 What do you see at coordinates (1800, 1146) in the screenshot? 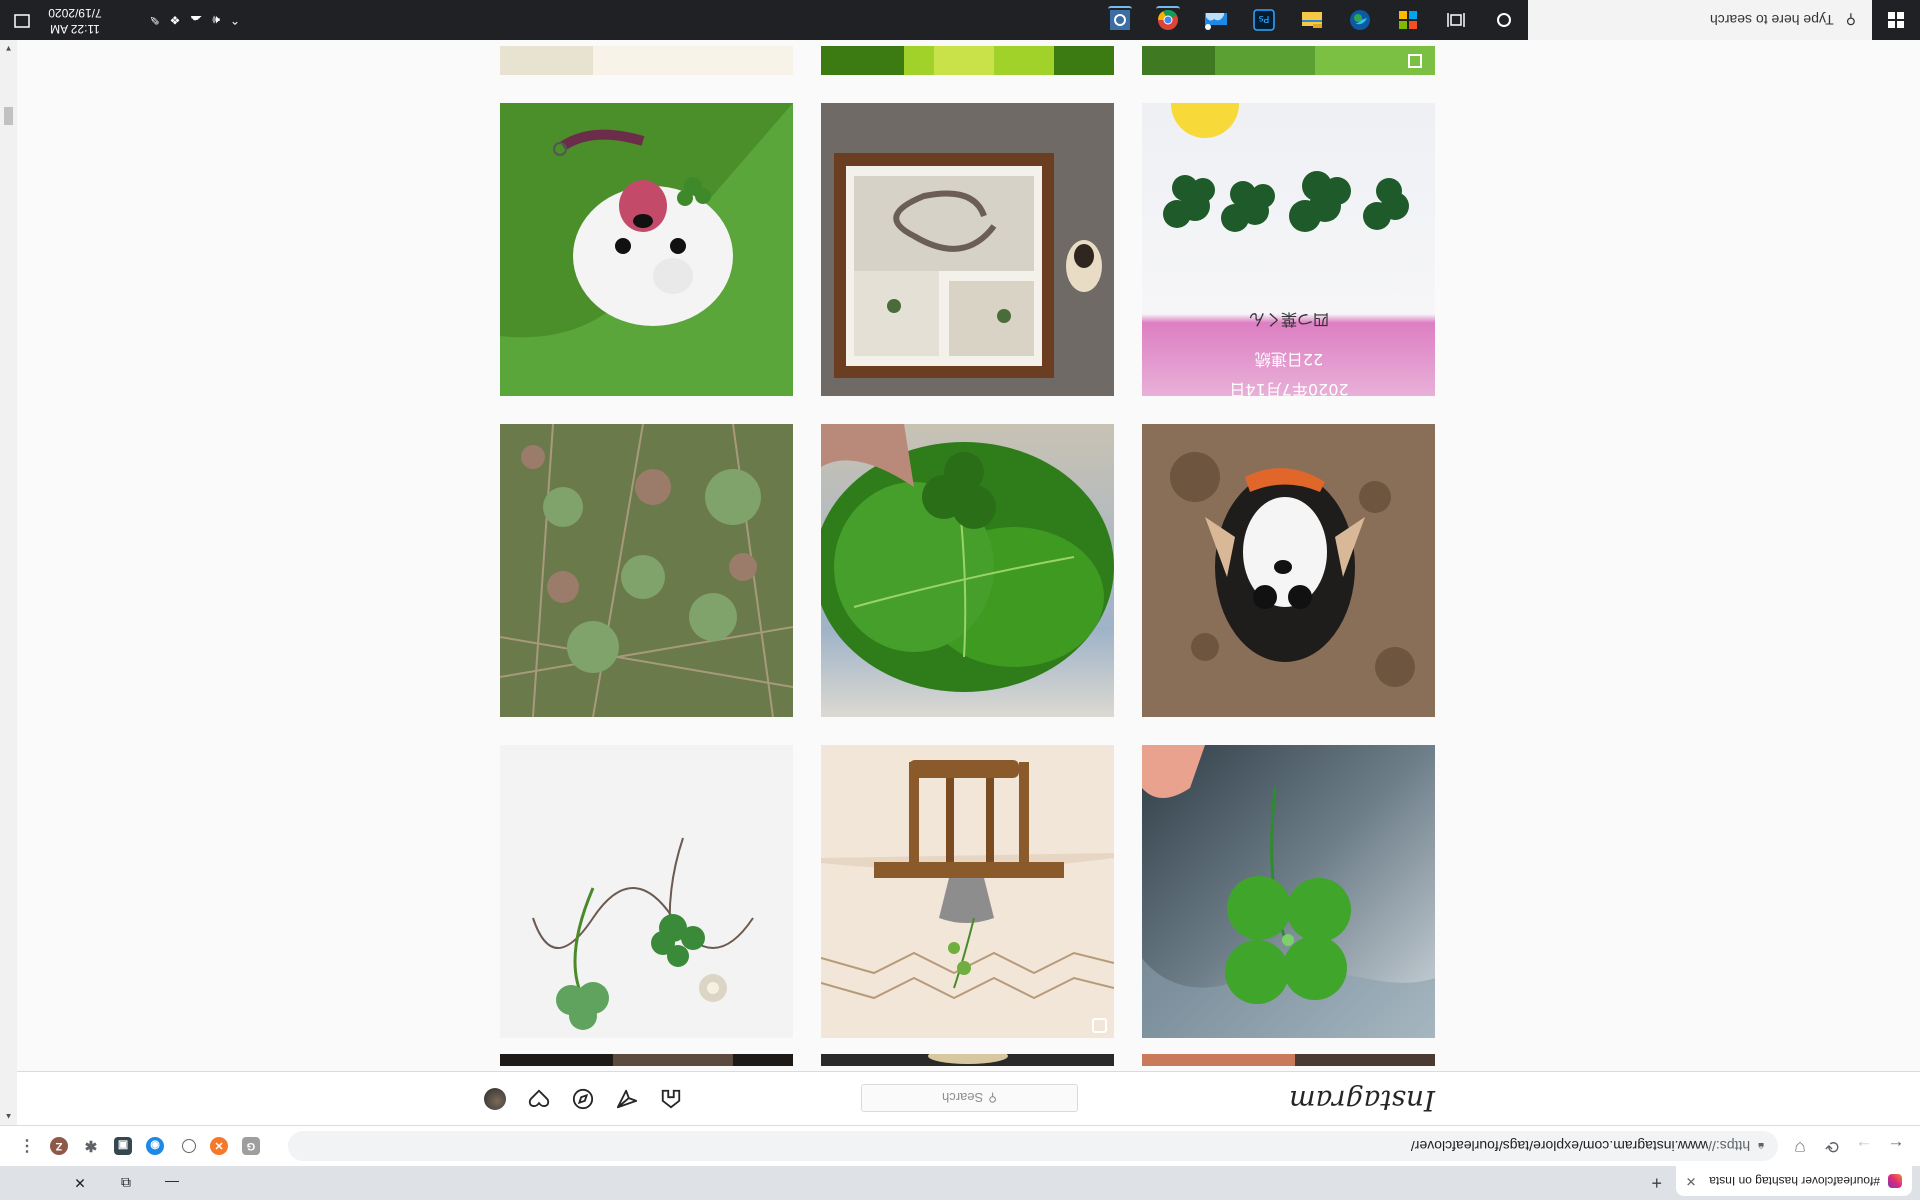
I see `home-shield-icon: ⛉` at bounding box center [1800, 1146].